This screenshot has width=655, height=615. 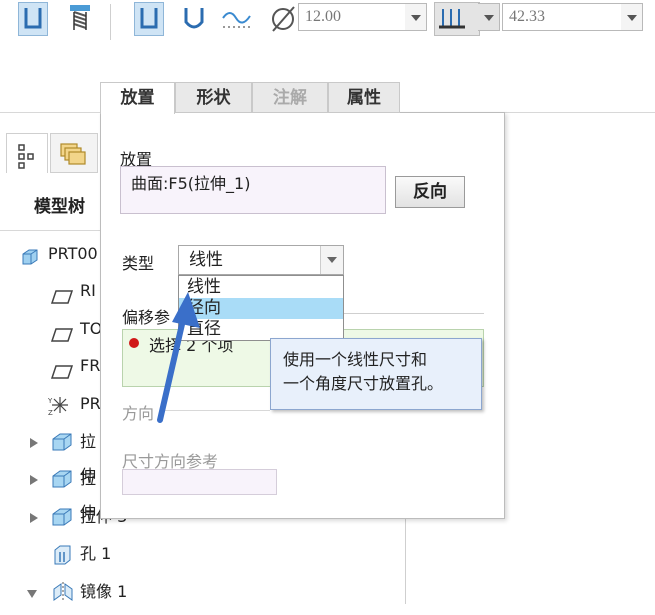 I want to click on type-selected-value: 线性, so click(x=206, y=260).